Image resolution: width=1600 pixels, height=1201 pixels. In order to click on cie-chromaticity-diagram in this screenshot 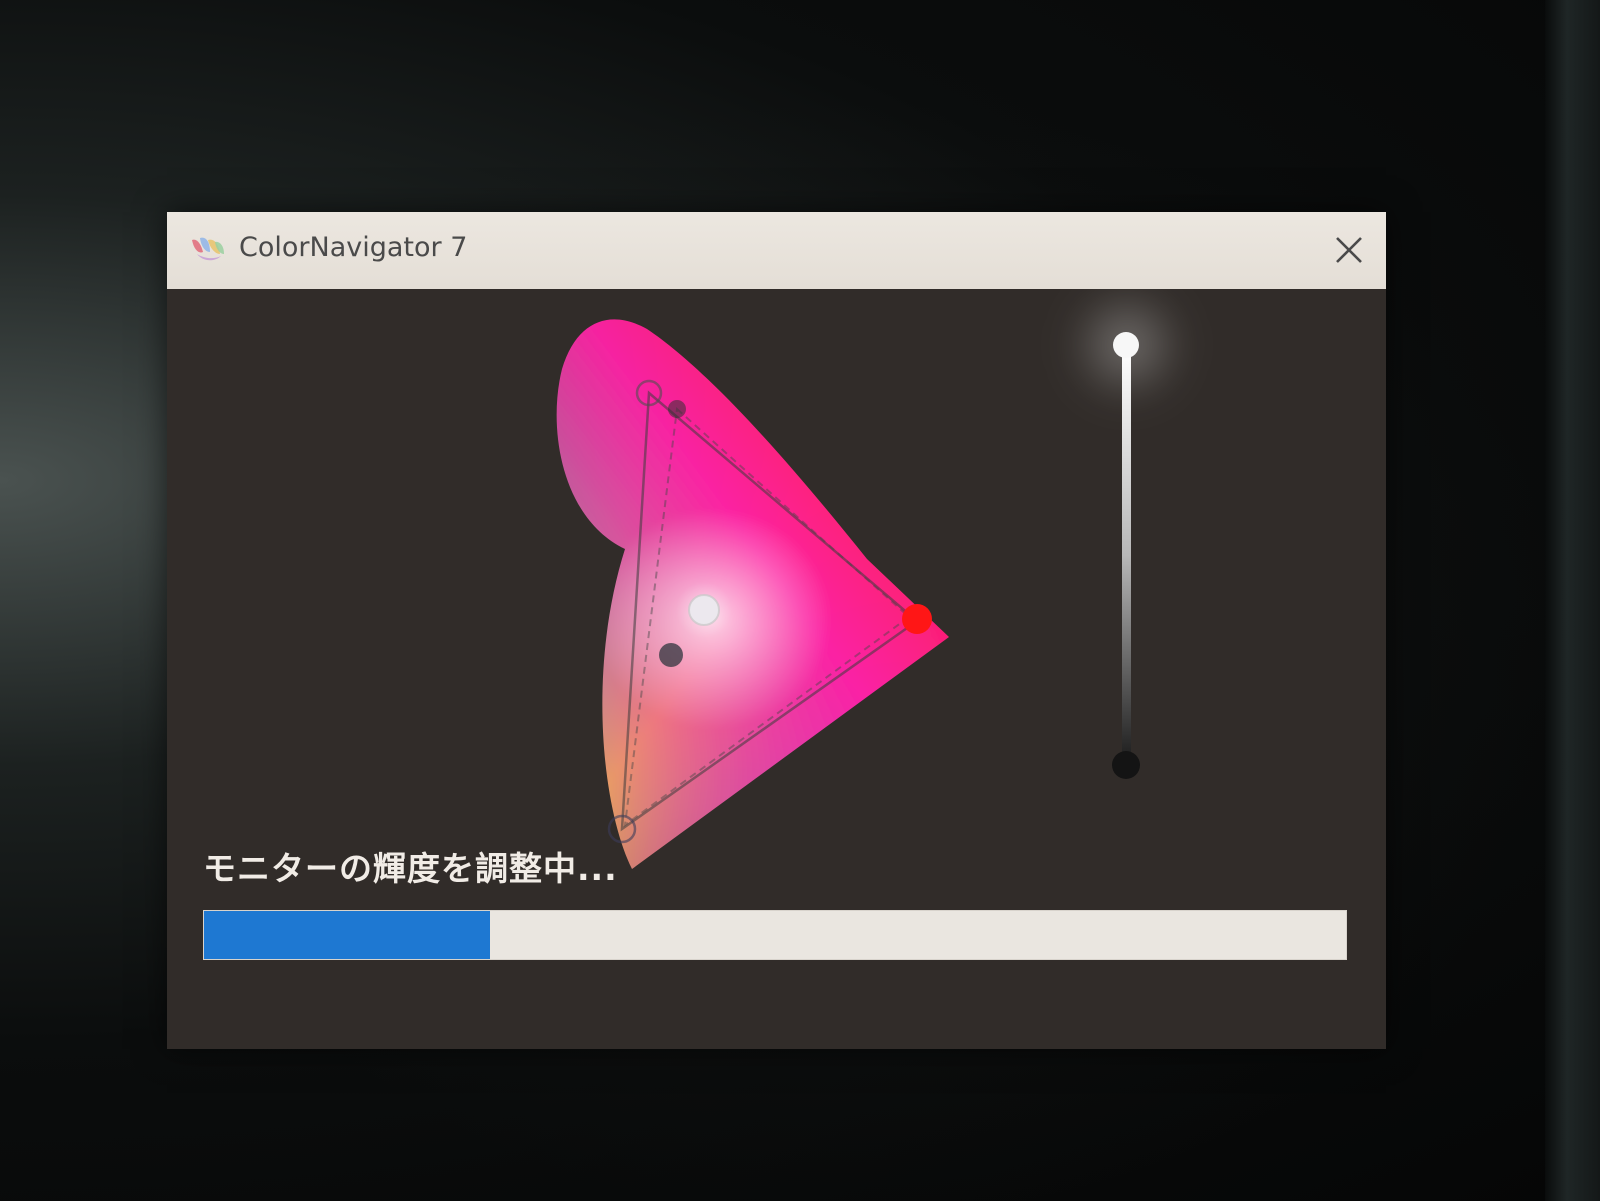, I will do `click(752, 594)`.